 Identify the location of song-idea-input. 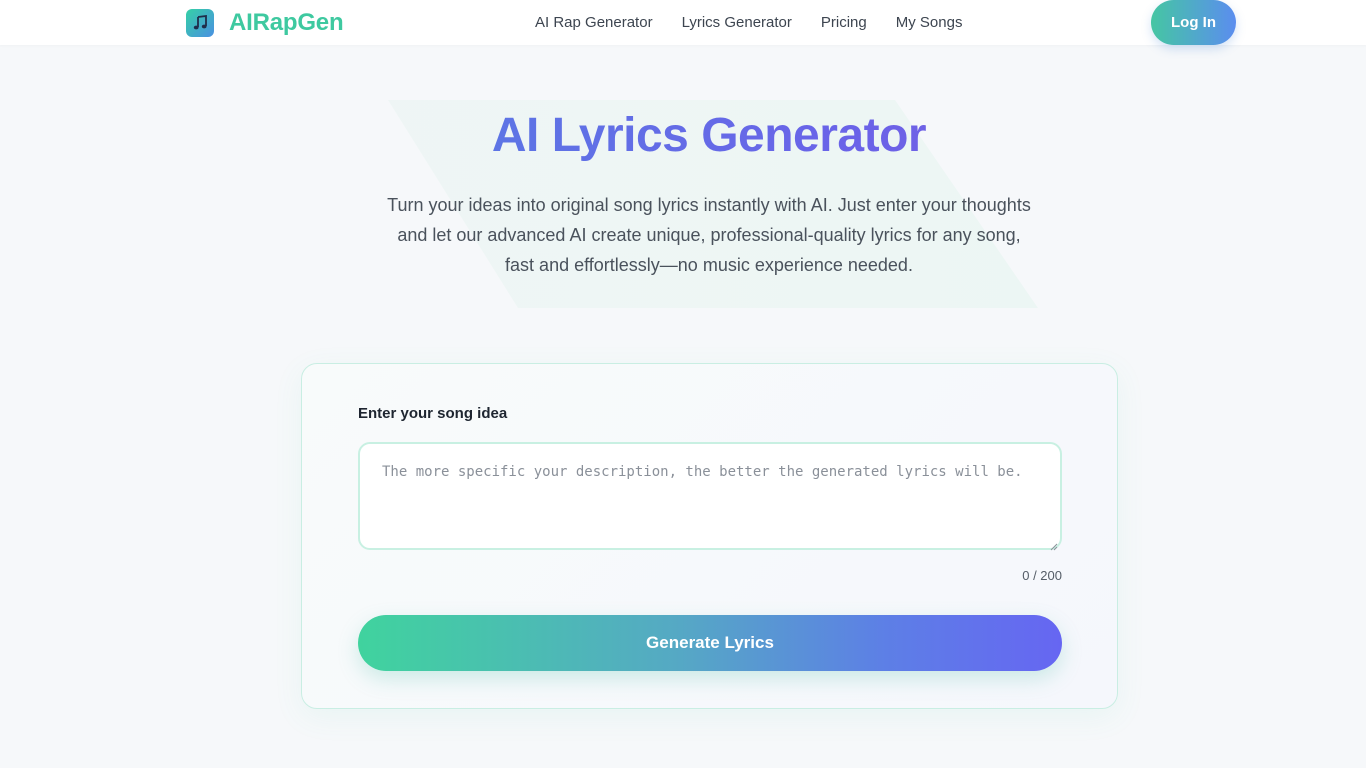
(710, 496).